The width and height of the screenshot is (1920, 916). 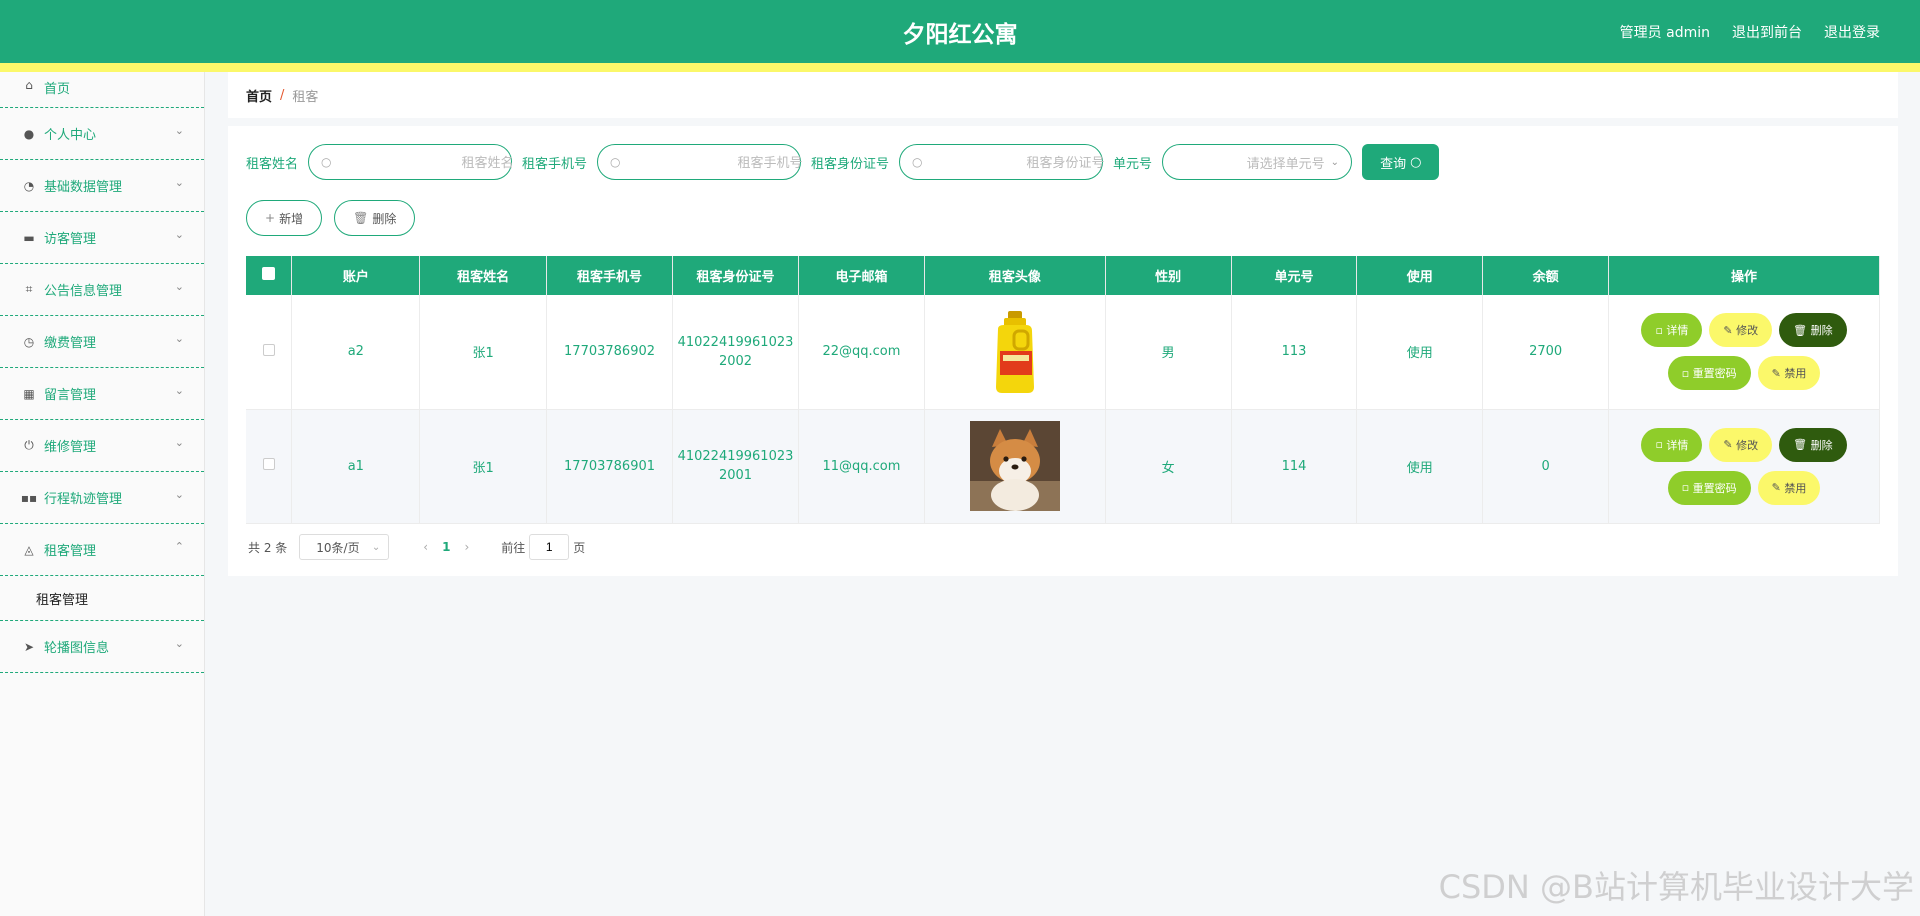 I want to click on avatar-oil-bottle-image, so click(x=1015, y=352).